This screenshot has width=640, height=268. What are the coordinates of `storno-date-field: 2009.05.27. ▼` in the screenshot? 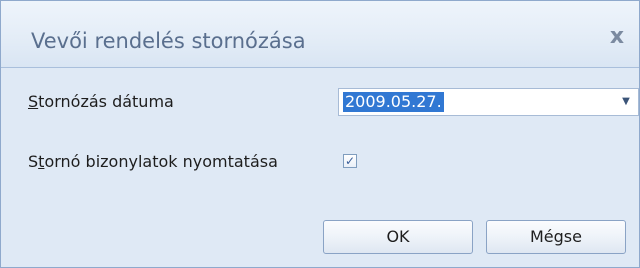 It's located at (488, 102).